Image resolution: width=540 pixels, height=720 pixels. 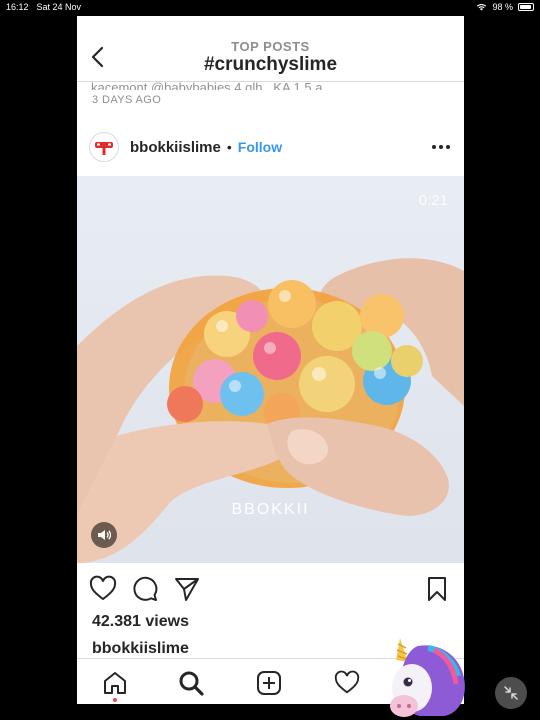 I want to click on previous-post-time: 3 DAYS AGO, so click(x=127, y=100).